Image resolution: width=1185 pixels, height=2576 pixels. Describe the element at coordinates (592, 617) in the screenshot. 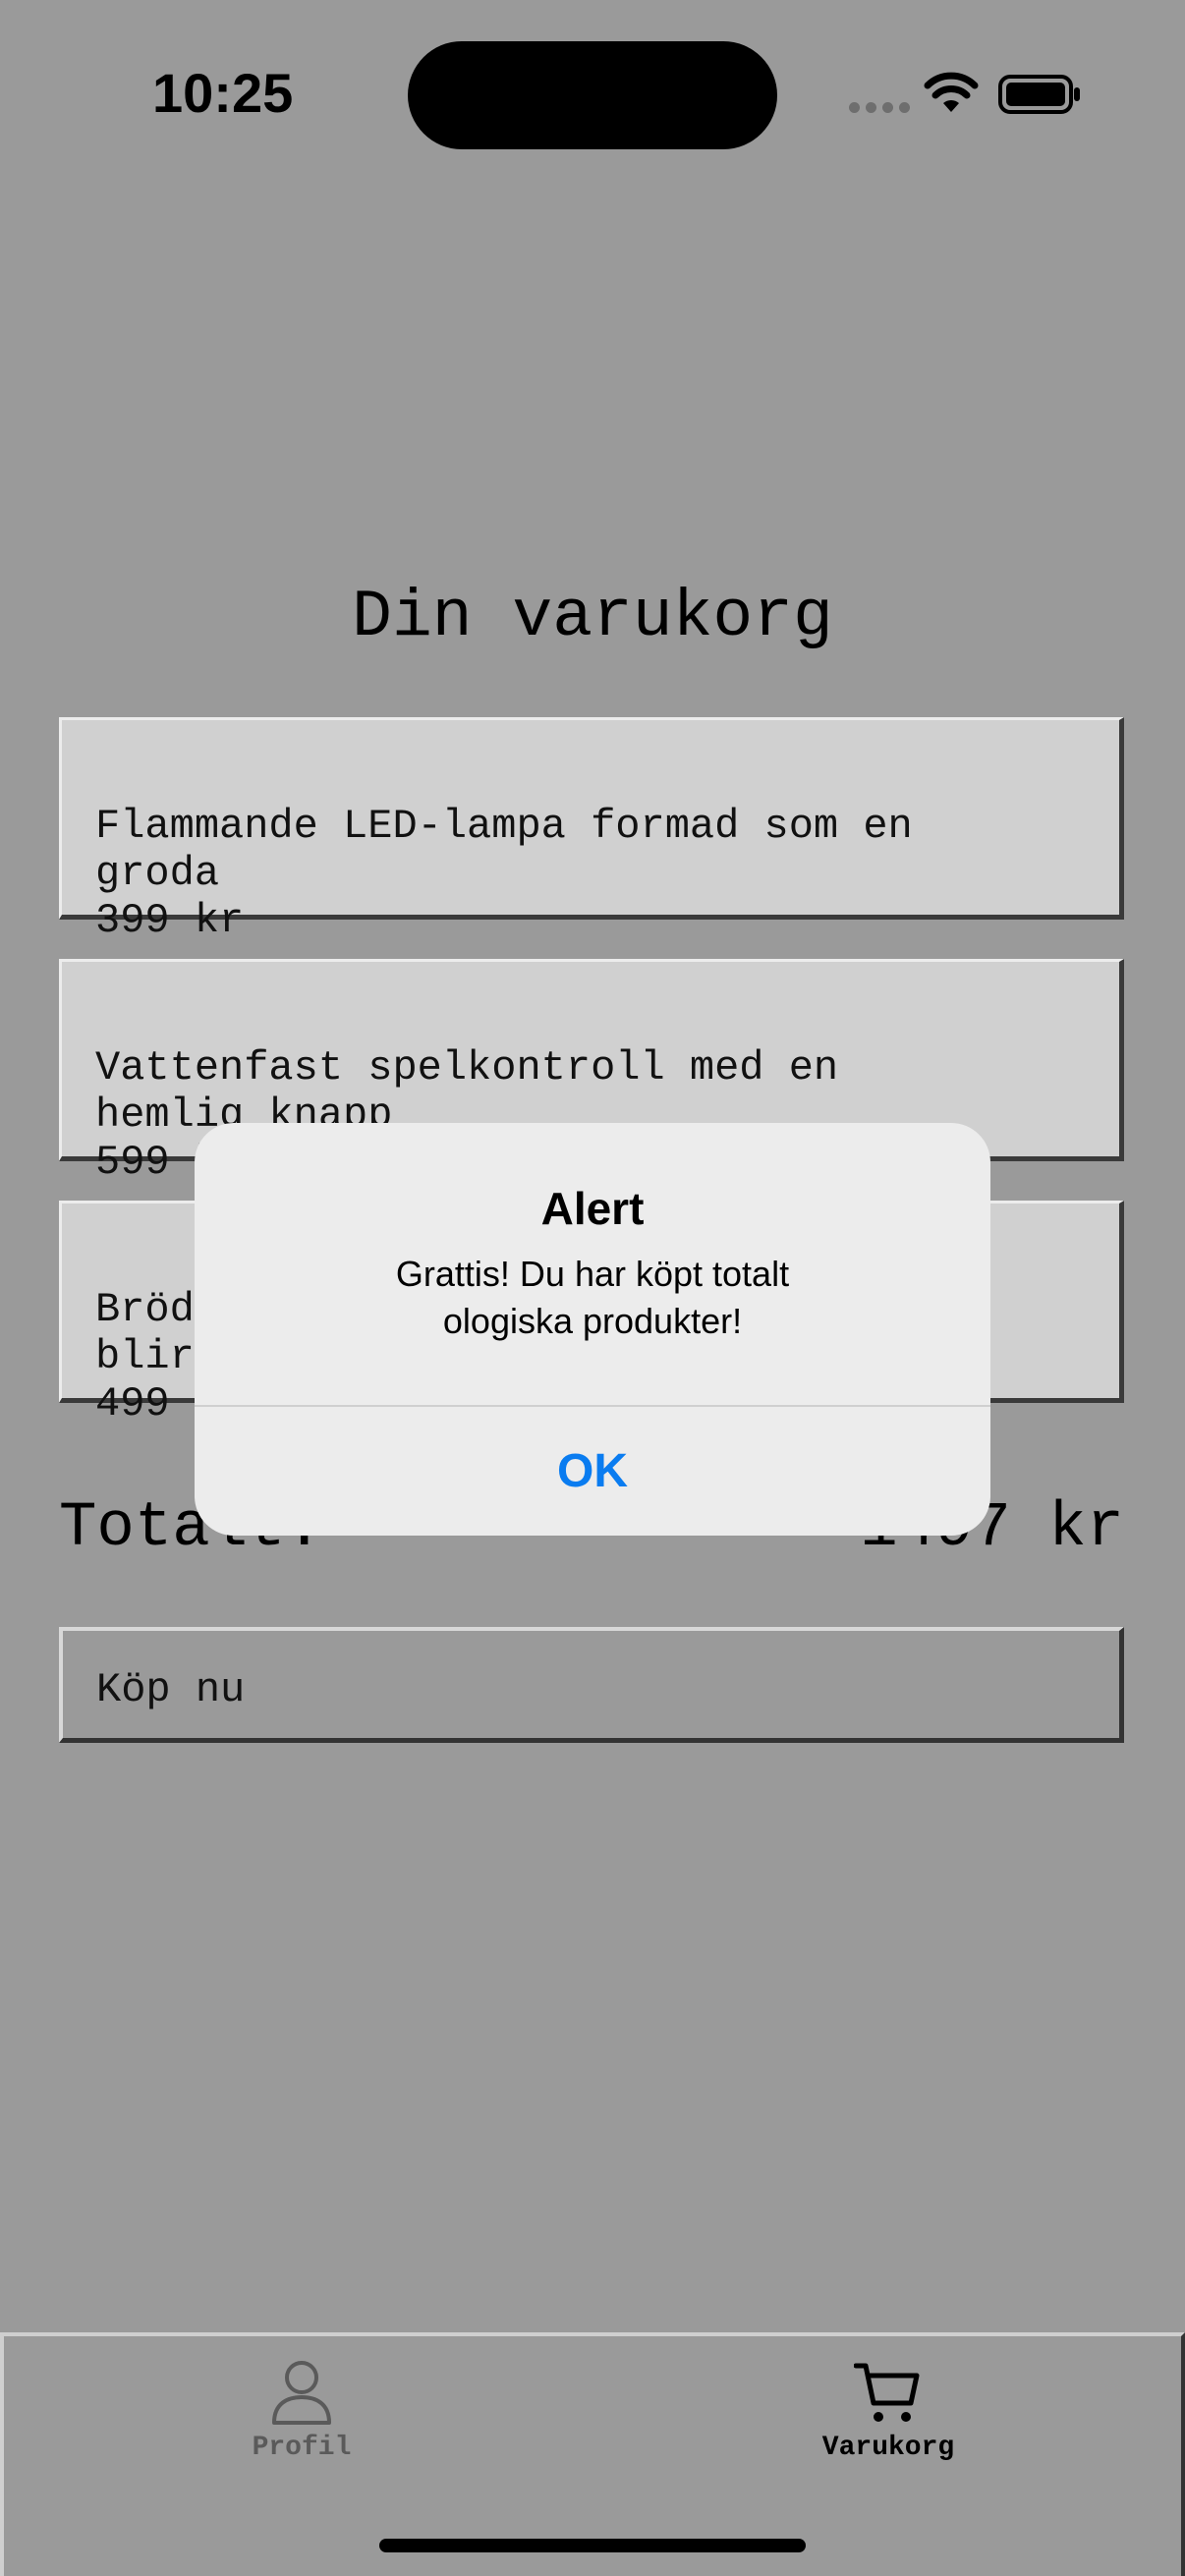

I see `page-title: Din varukorg` at that location.